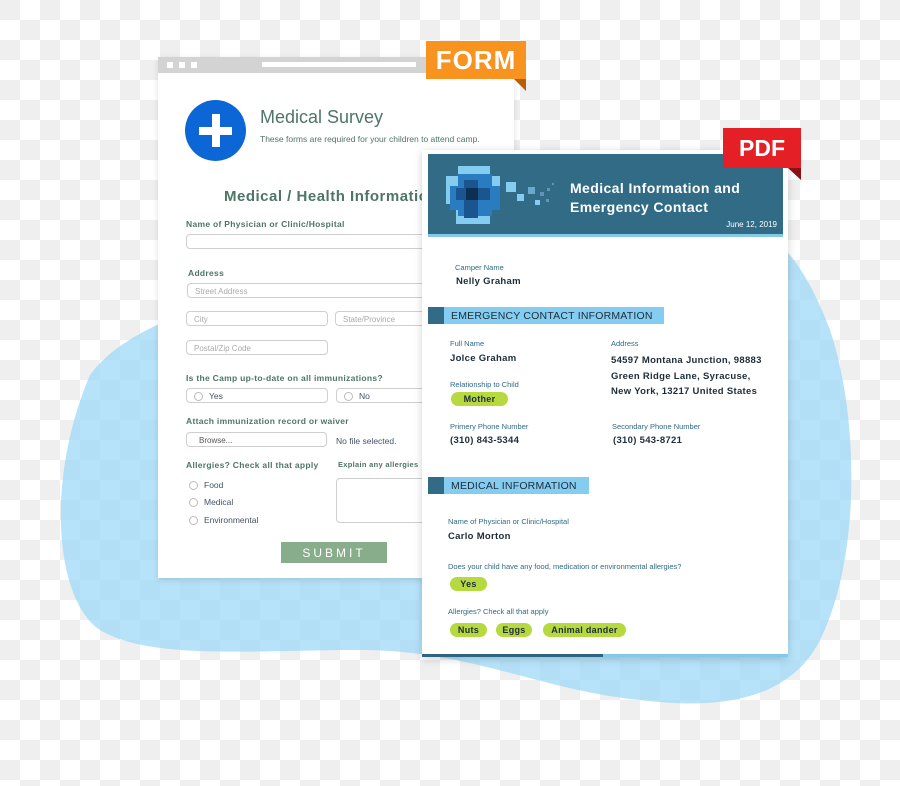 Image resolution: width=900 pixels, height=786 pixels. I want to click on secondary-phone: (310) 543-8721, so click(648, 440).